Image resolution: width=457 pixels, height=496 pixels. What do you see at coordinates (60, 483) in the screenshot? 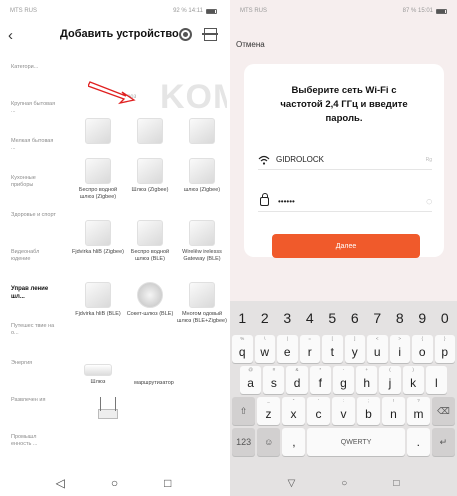
I see `back-nav-icon: ◁` at bounding box center [60, 483].